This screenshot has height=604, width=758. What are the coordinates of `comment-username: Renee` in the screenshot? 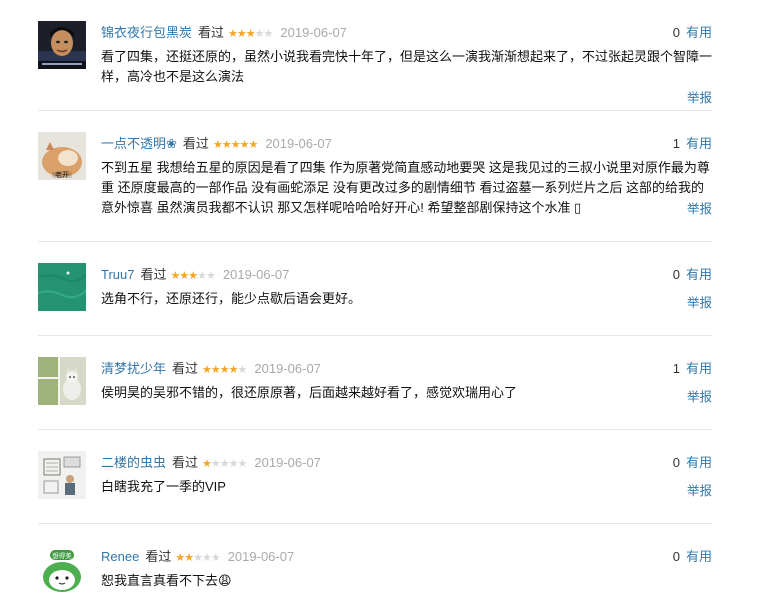 It's located at (120, 556).